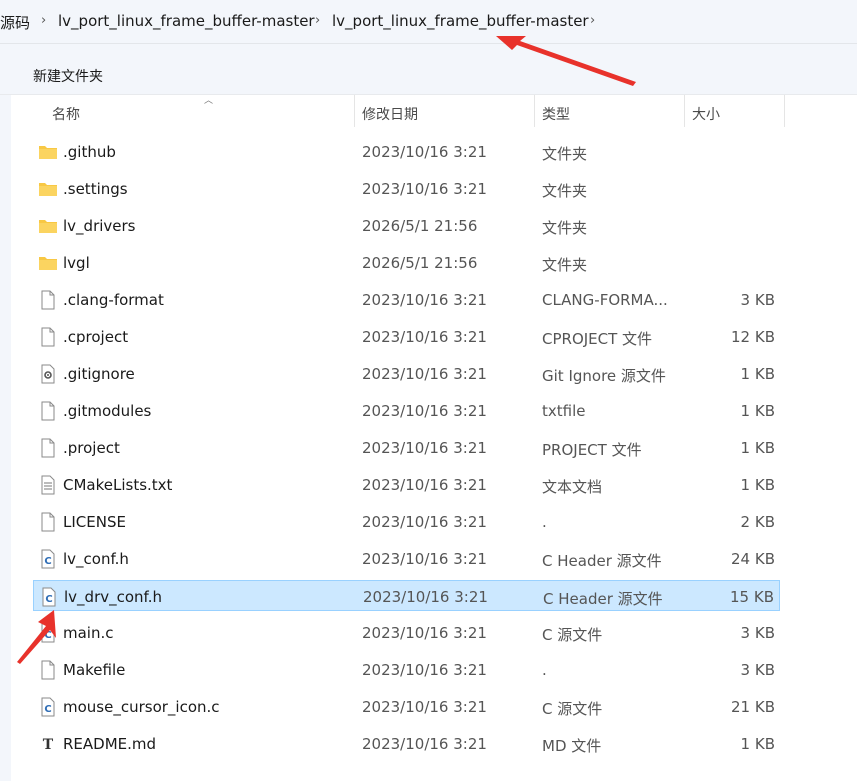 The height and width of the screenshot is (781, 857). Describe the element at coordinates (5, 438) in the screenshot. I see `navigation-pane-edge` at that location.